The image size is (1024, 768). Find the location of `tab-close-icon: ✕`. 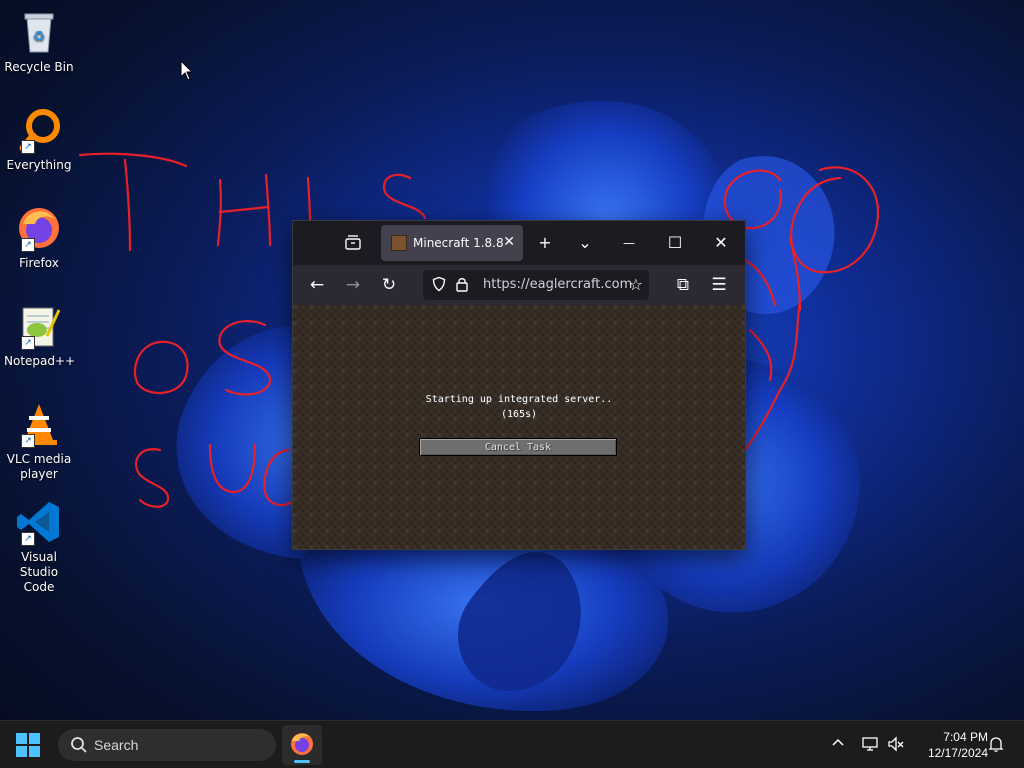

tab-close-icon: ✕ is located at coordinates (509, 242).